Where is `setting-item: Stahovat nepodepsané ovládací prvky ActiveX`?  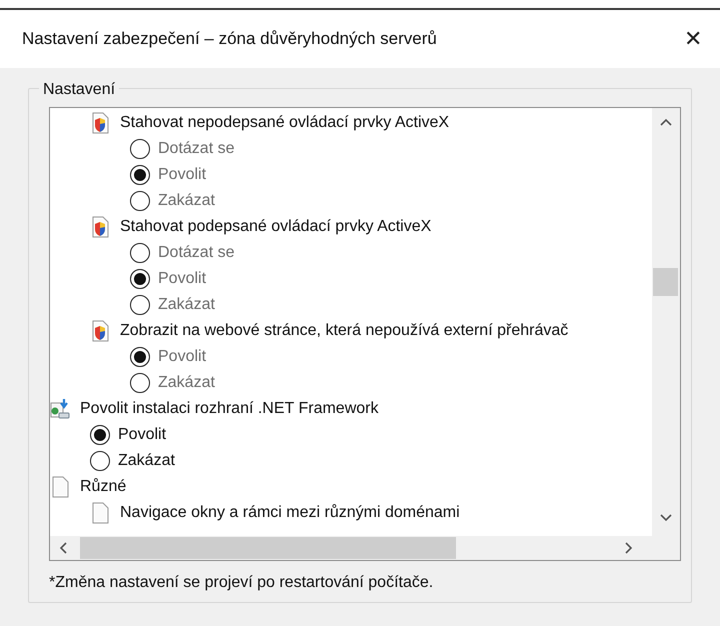 setting-item: Stahovat nepodepsané ovládací prvky ActiveX is located at coordinates (351, 123).